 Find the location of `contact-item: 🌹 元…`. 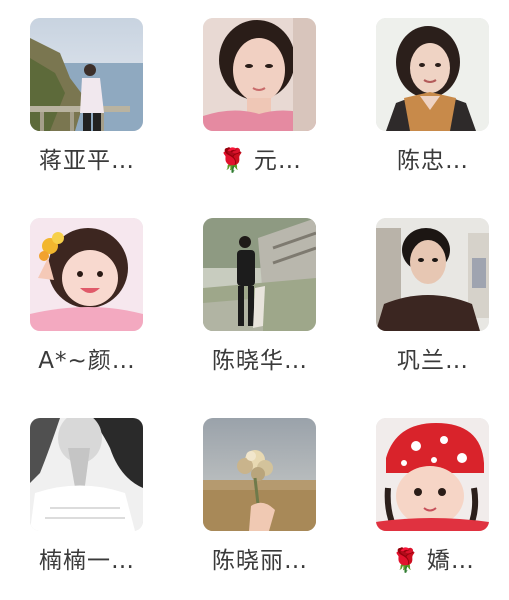

contact-item: 🌹 元… is located at coordinates (258, 113).